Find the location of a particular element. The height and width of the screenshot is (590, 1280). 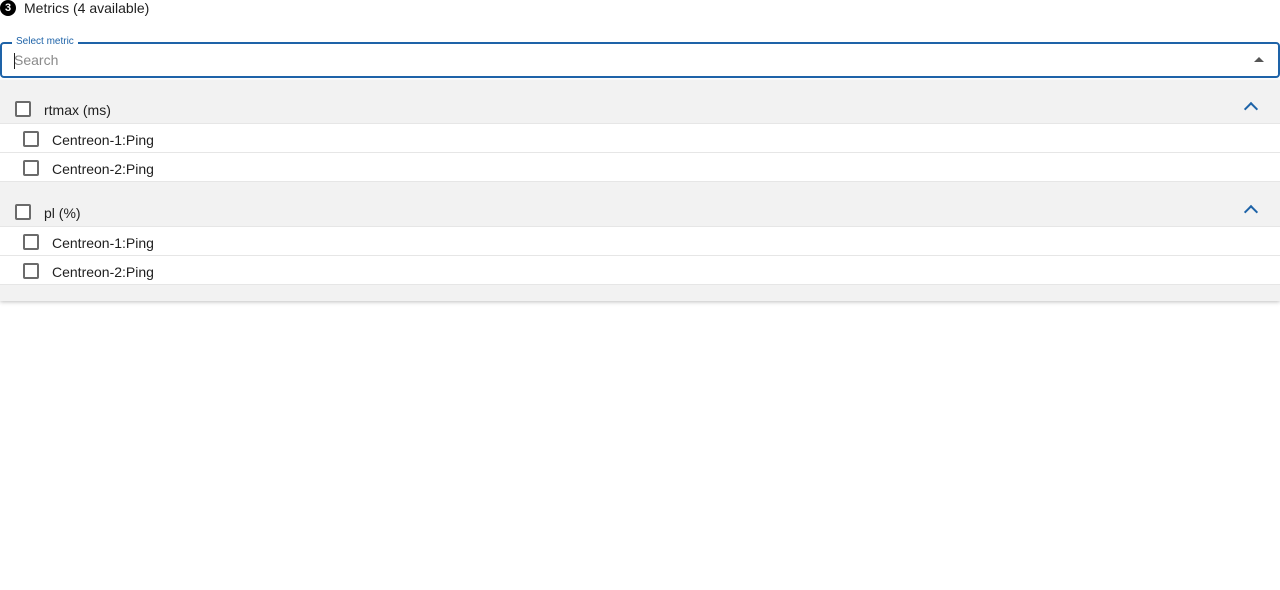

group-label: rtmax (ms) is located at coordinates (77, 110).